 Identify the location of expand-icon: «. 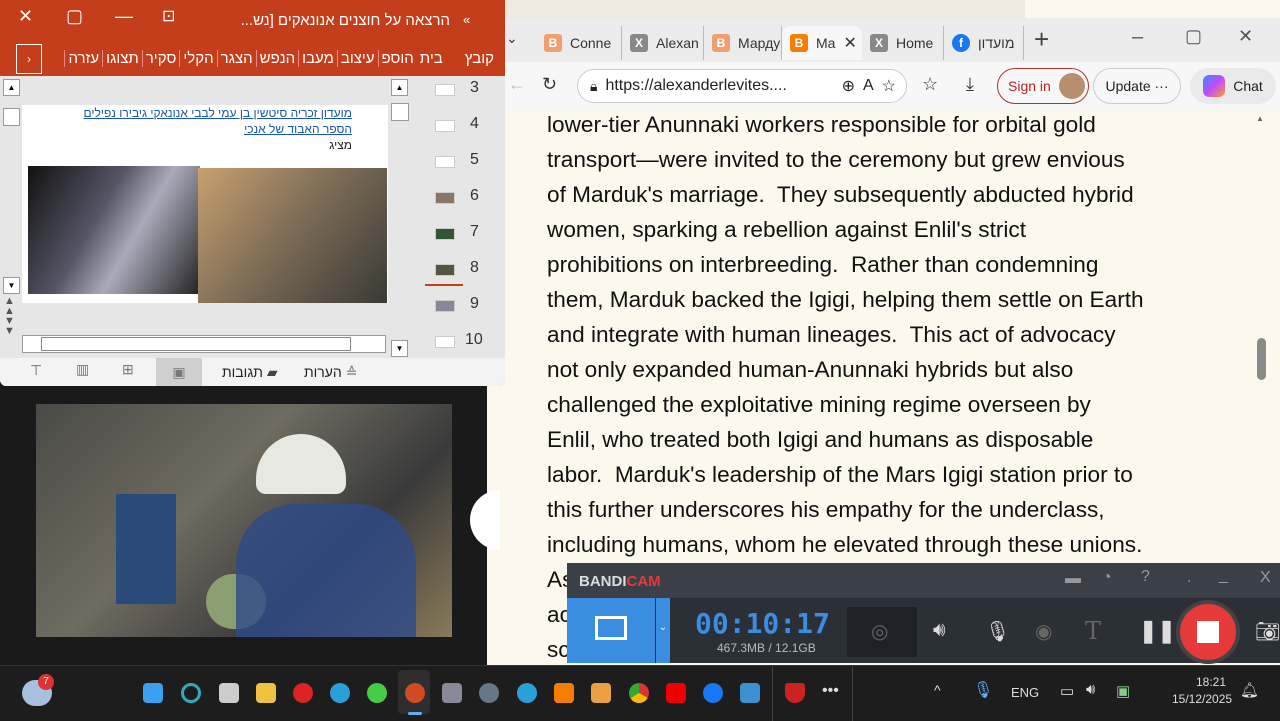
(466, 19).